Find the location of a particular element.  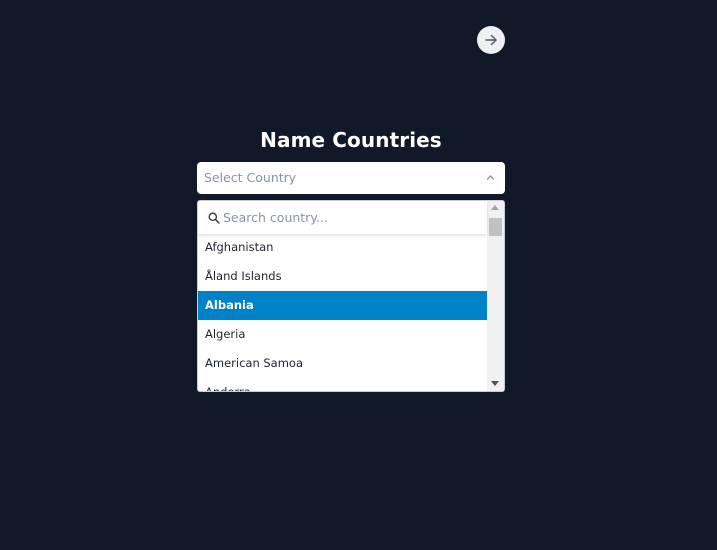

scroll-thumb is located at coordinates (495, 227).